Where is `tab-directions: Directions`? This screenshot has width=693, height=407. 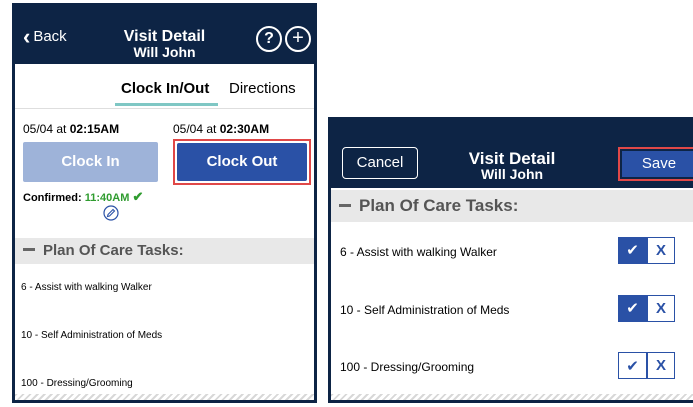 tab-directions: Directions is located at coordinates (262, 88).